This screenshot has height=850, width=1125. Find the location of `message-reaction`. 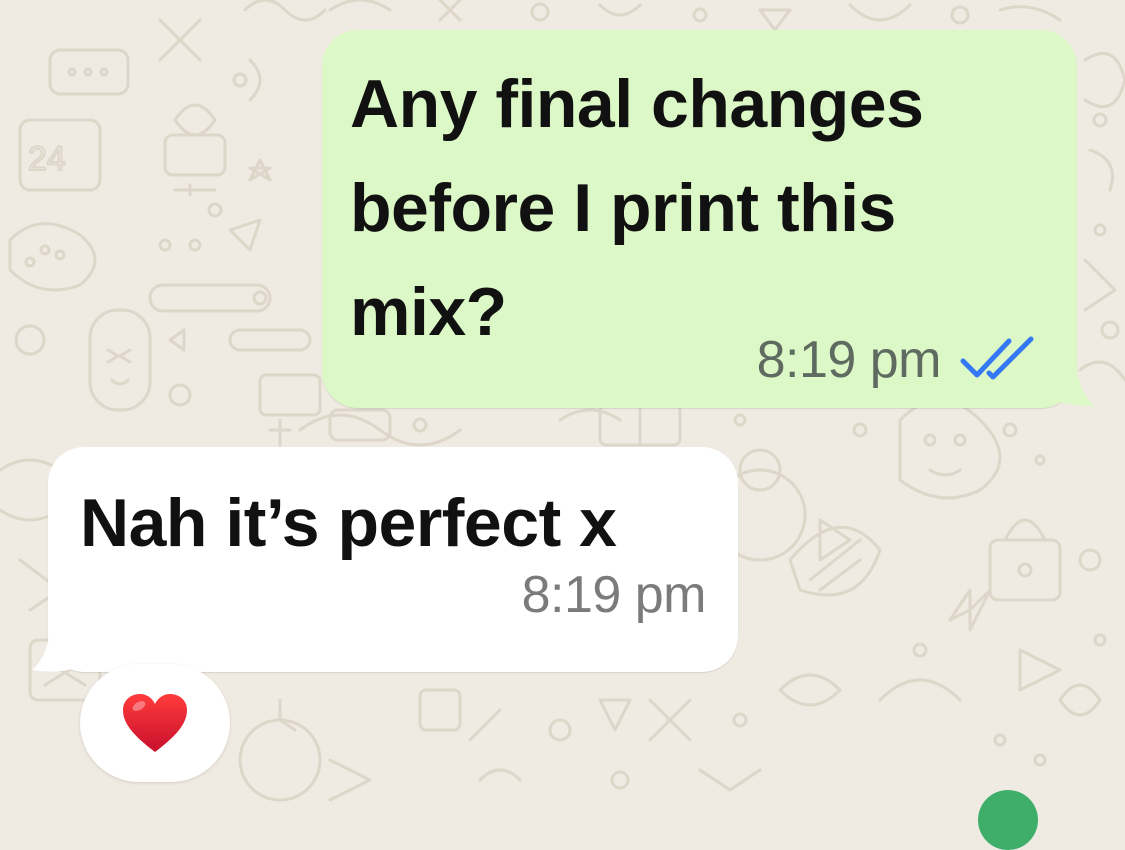

message-reaction is located at coordinates (155, 723).